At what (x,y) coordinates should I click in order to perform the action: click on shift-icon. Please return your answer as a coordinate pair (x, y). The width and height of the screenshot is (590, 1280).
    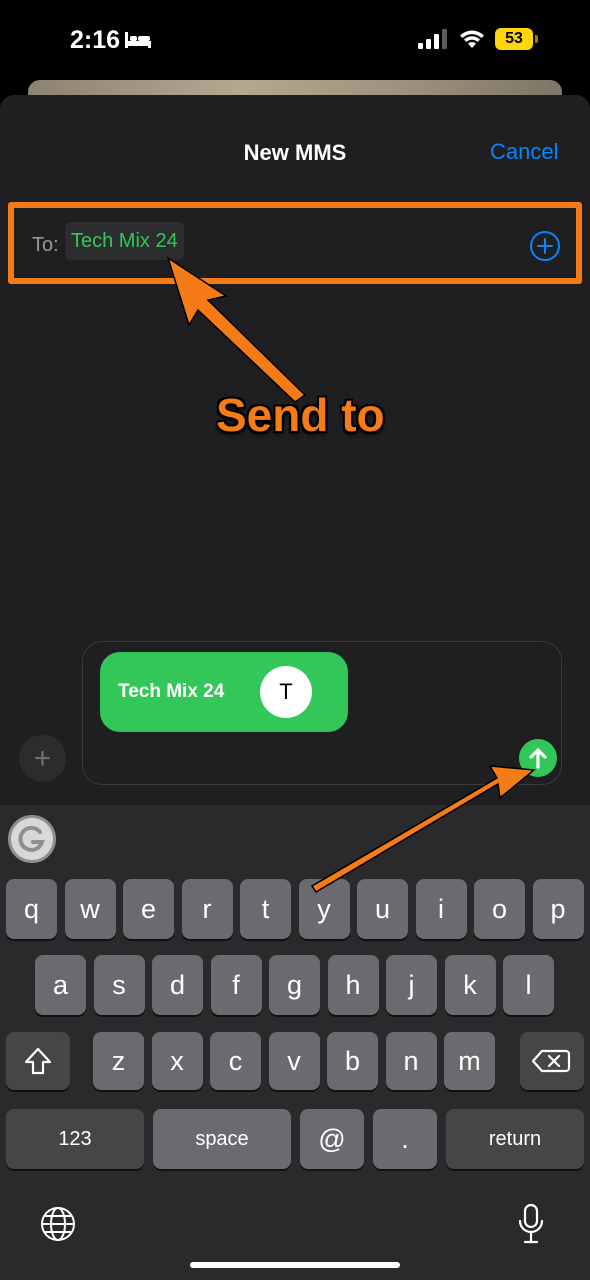
    Looking at the image, I should click on (38, 1061).